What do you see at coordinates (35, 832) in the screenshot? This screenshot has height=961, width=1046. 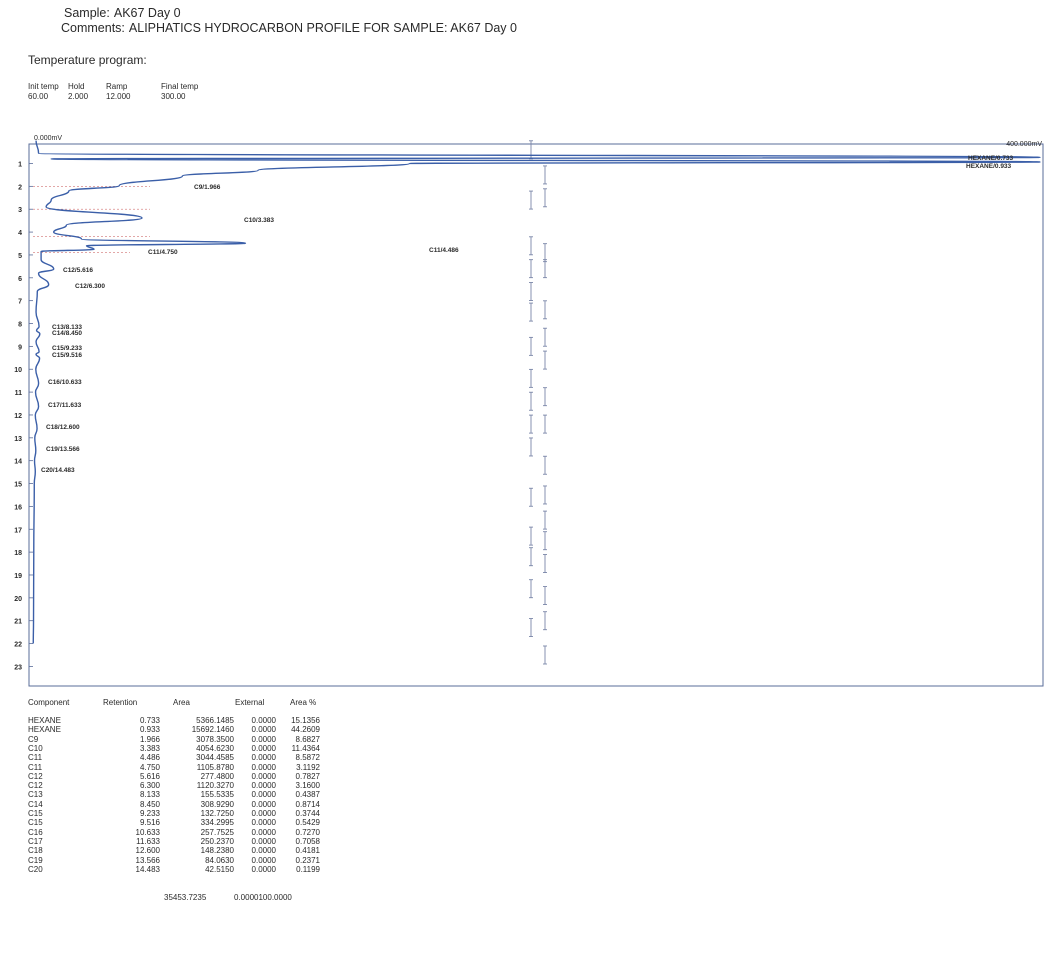 I see `cell-component: C16` at bounding box center [35, 832].